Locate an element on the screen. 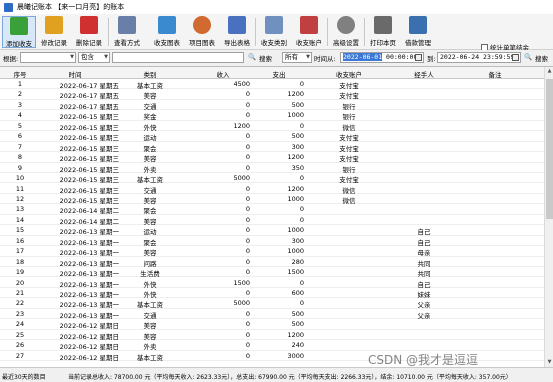 The width and height of the screenshot is (553, 382). title-bar: 晨曦记账本 【来一口月亮】的账本 is located at coordinates (276, 7).